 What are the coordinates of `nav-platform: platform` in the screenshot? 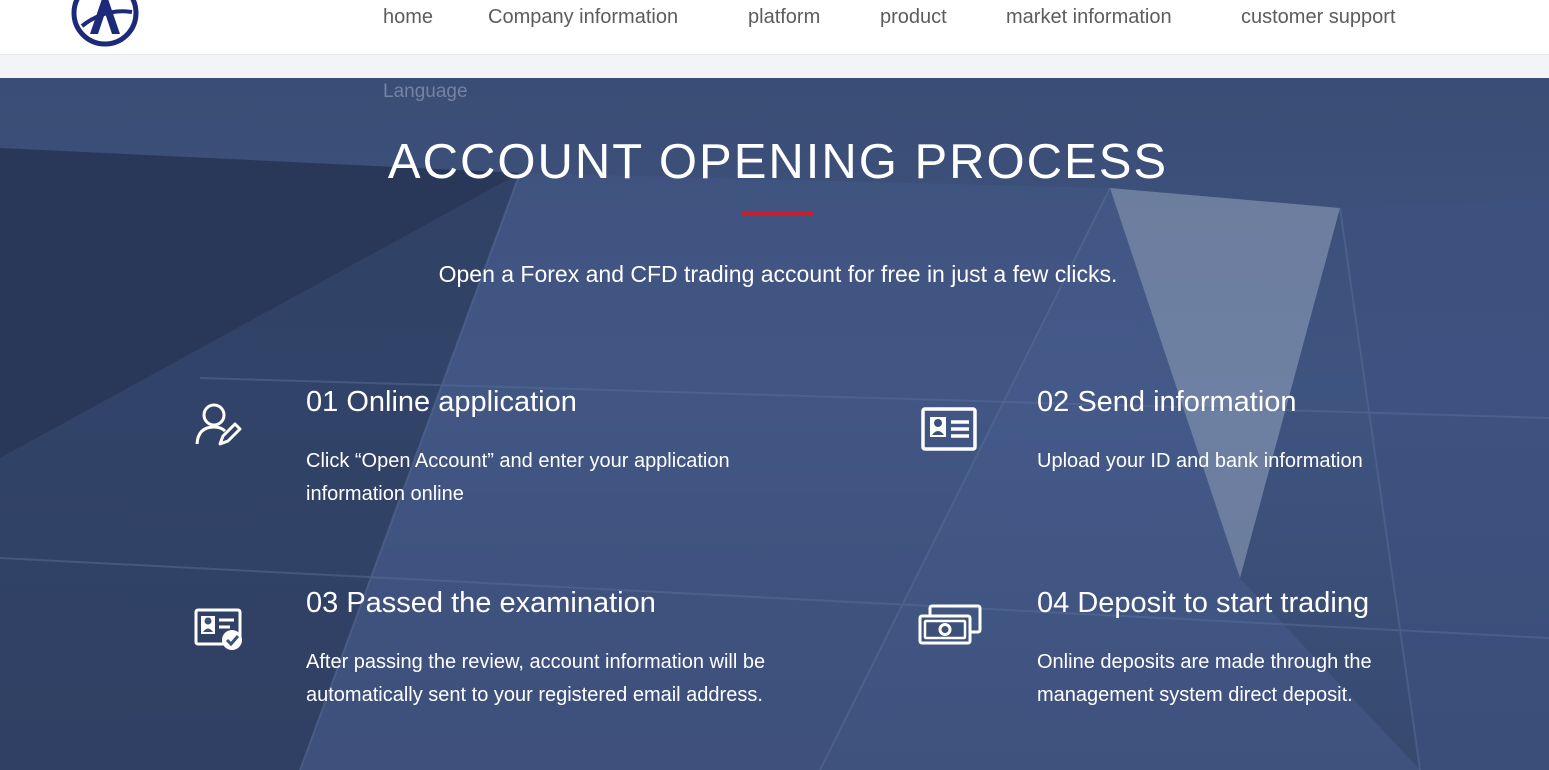 It's located at (784, 17).